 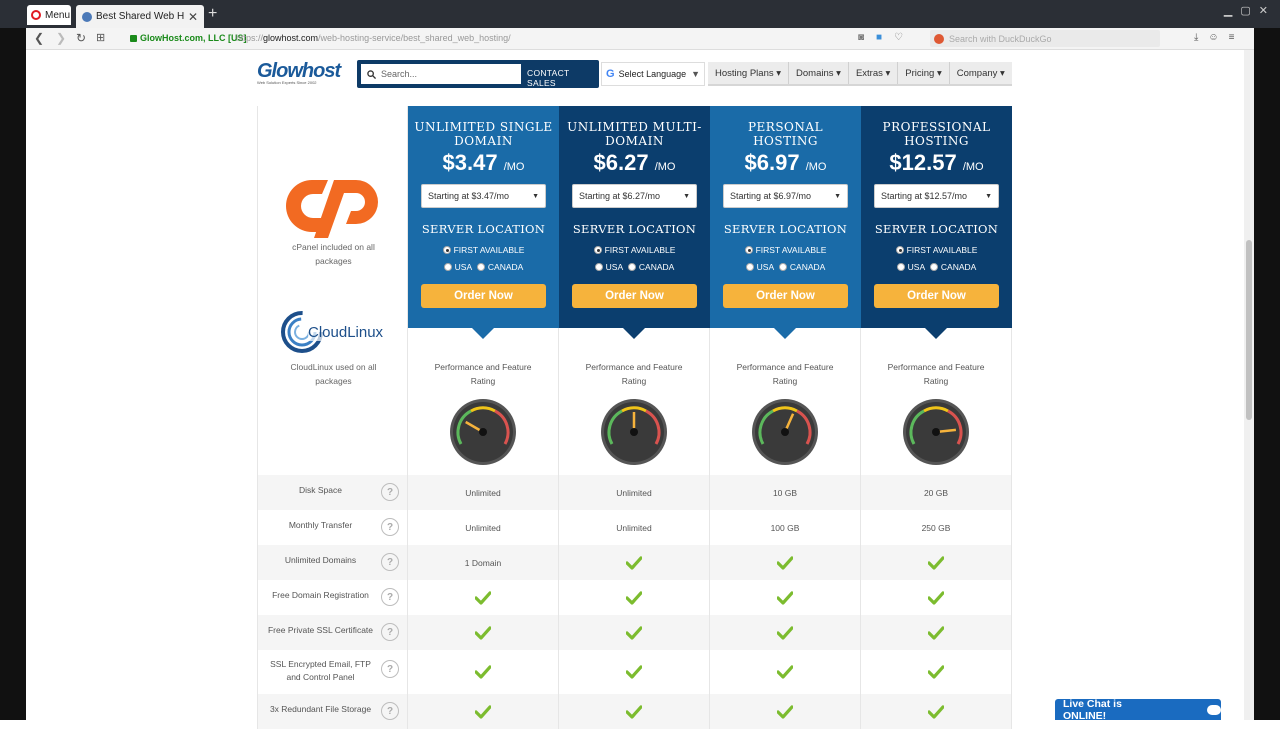 I want to click on forward-icon: ❯, so click(x=61, y=38).